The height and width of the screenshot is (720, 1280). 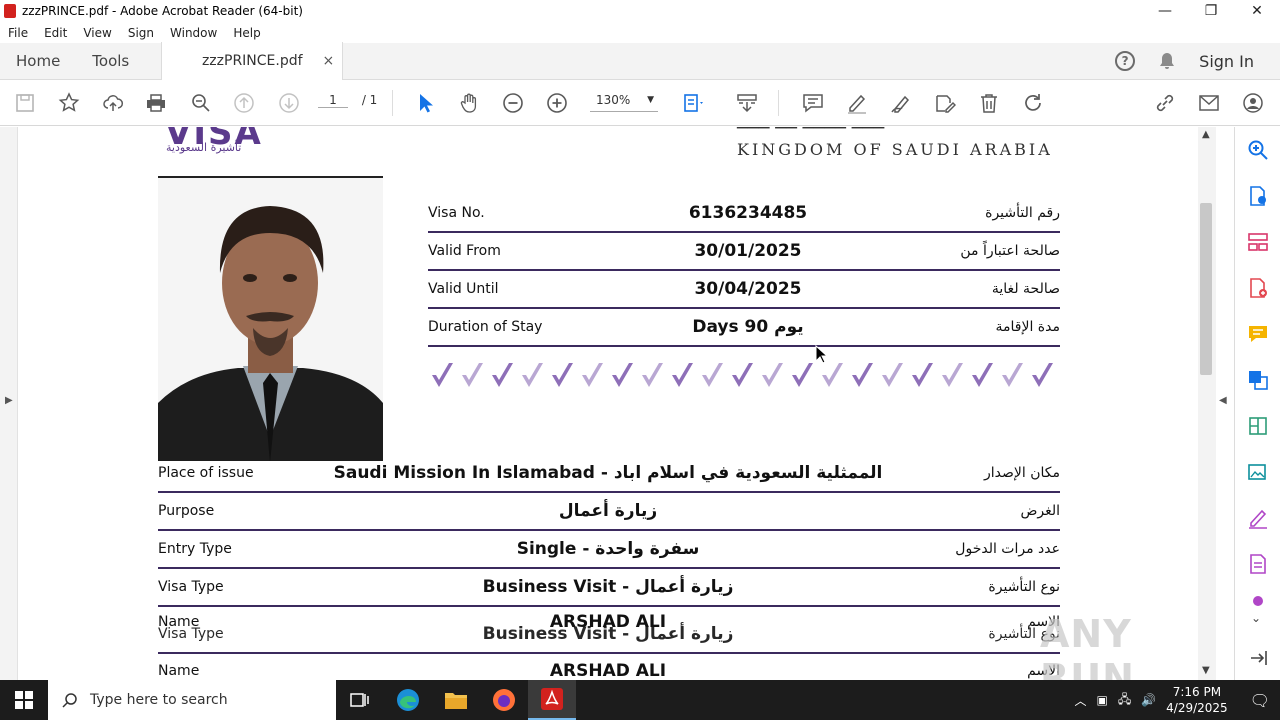 I want to click on task-view-icon, so click(x=360, y=700).